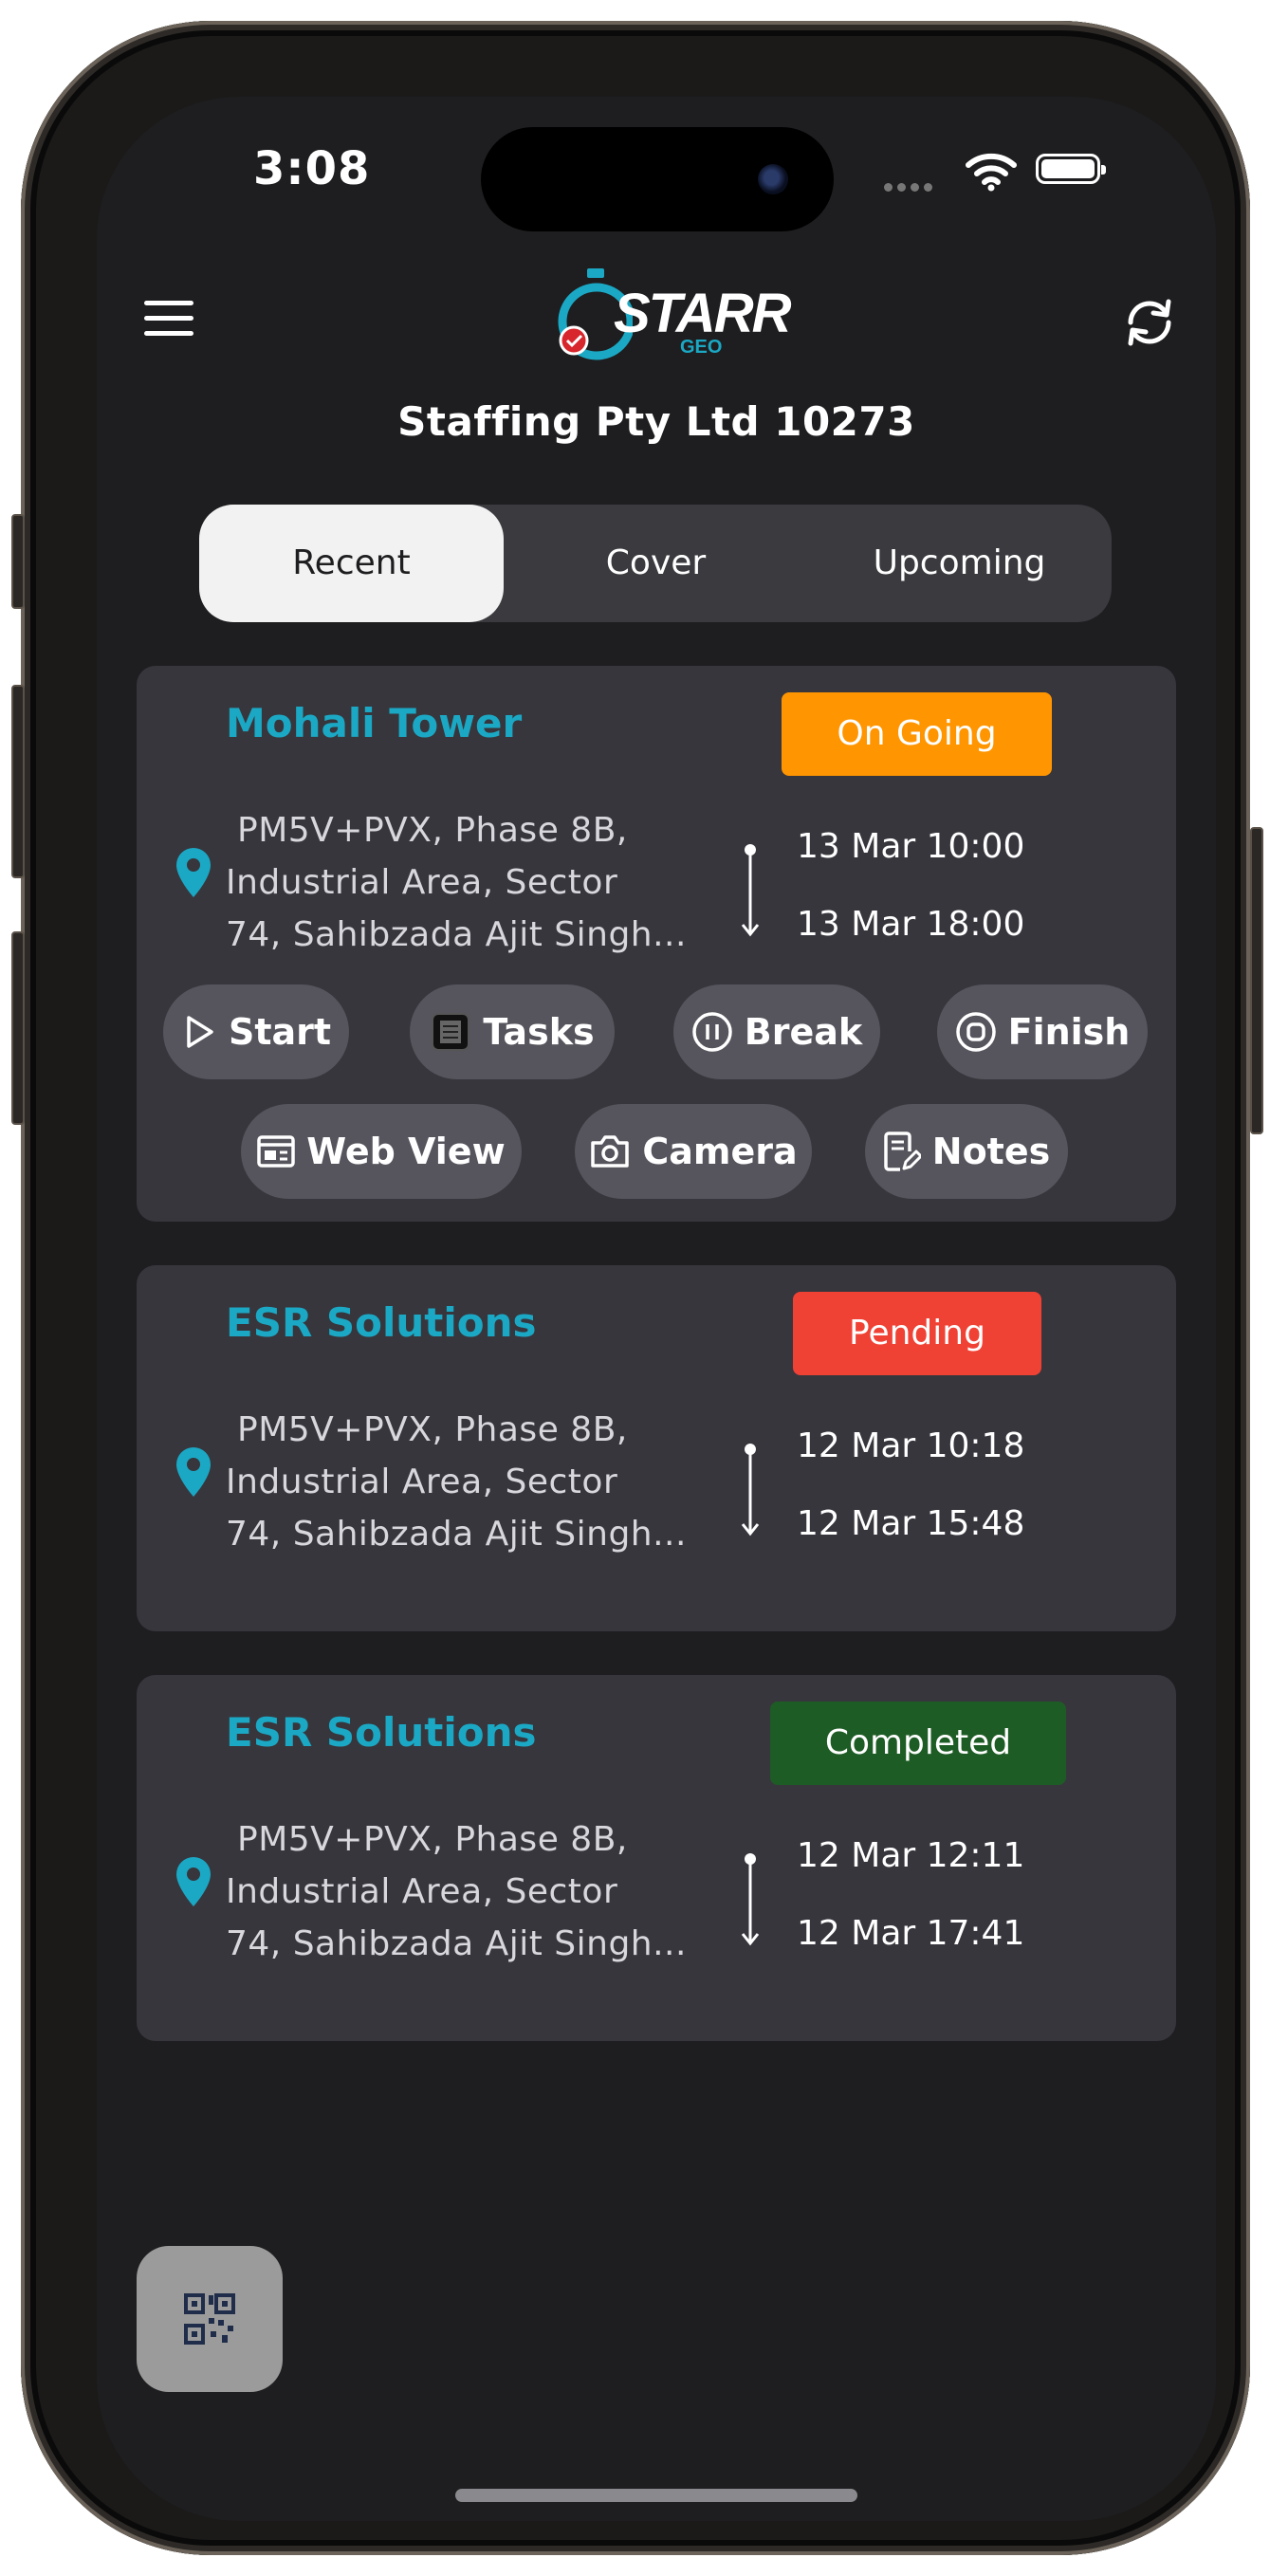 Image resolution: width=1270 pixels, height=2576 pixels. What do you see at coordinates (1069, 1032) in the screenshot?
I see `finish-button-label: Finish` at bounding box center [1069, 1032].